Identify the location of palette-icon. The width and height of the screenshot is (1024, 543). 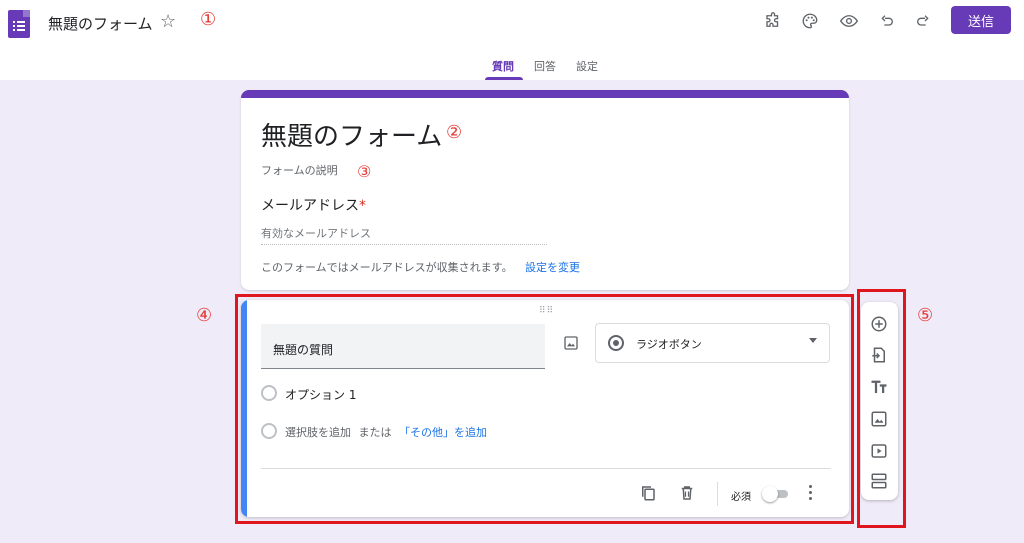
(810, 21).